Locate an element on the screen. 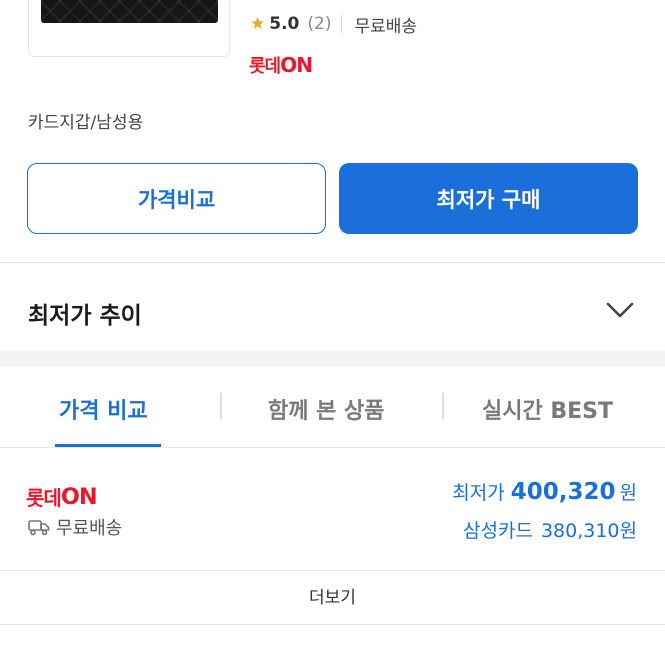  lowest-price-amount: 400,320 is located at coordinates (563, 492).